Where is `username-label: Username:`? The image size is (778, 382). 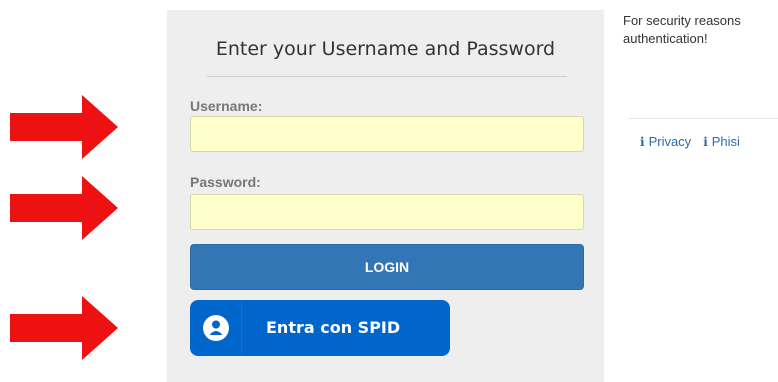
username-label: Username: is located at coordinates (226, 106).